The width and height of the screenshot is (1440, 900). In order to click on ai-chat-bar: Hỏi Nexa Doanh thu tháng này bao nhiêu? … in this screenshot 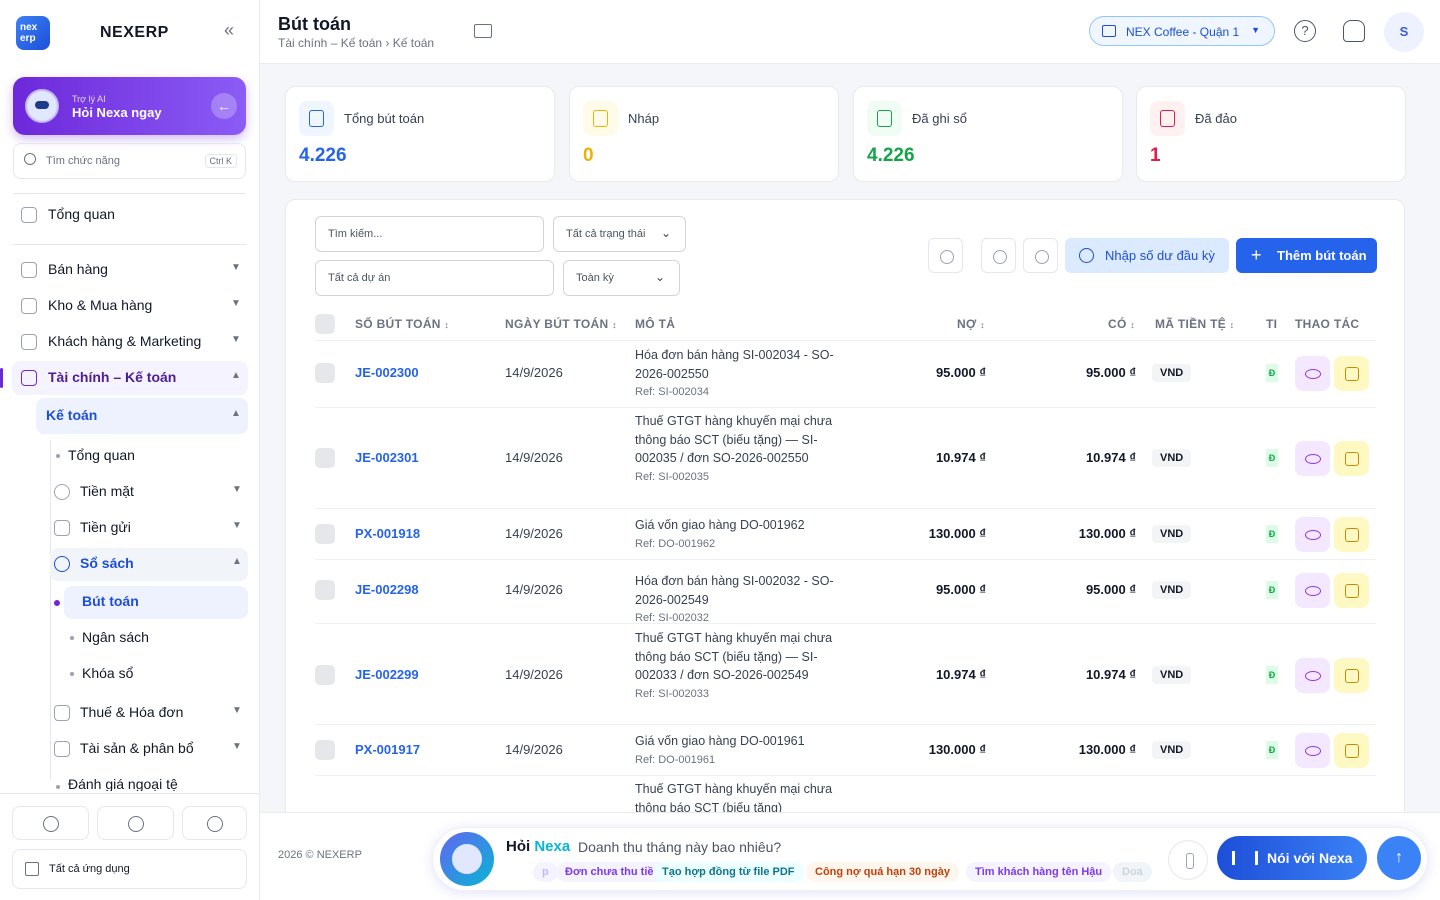, I will do `click(930, 859)`.